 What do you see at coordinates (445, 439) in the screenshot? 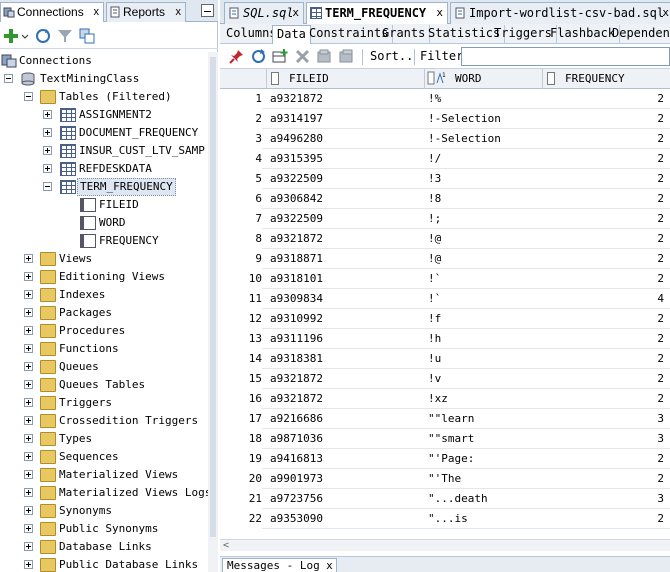
I see `table-row: 18 a9871036 ""smart 3` at bounding box center [445, 439].